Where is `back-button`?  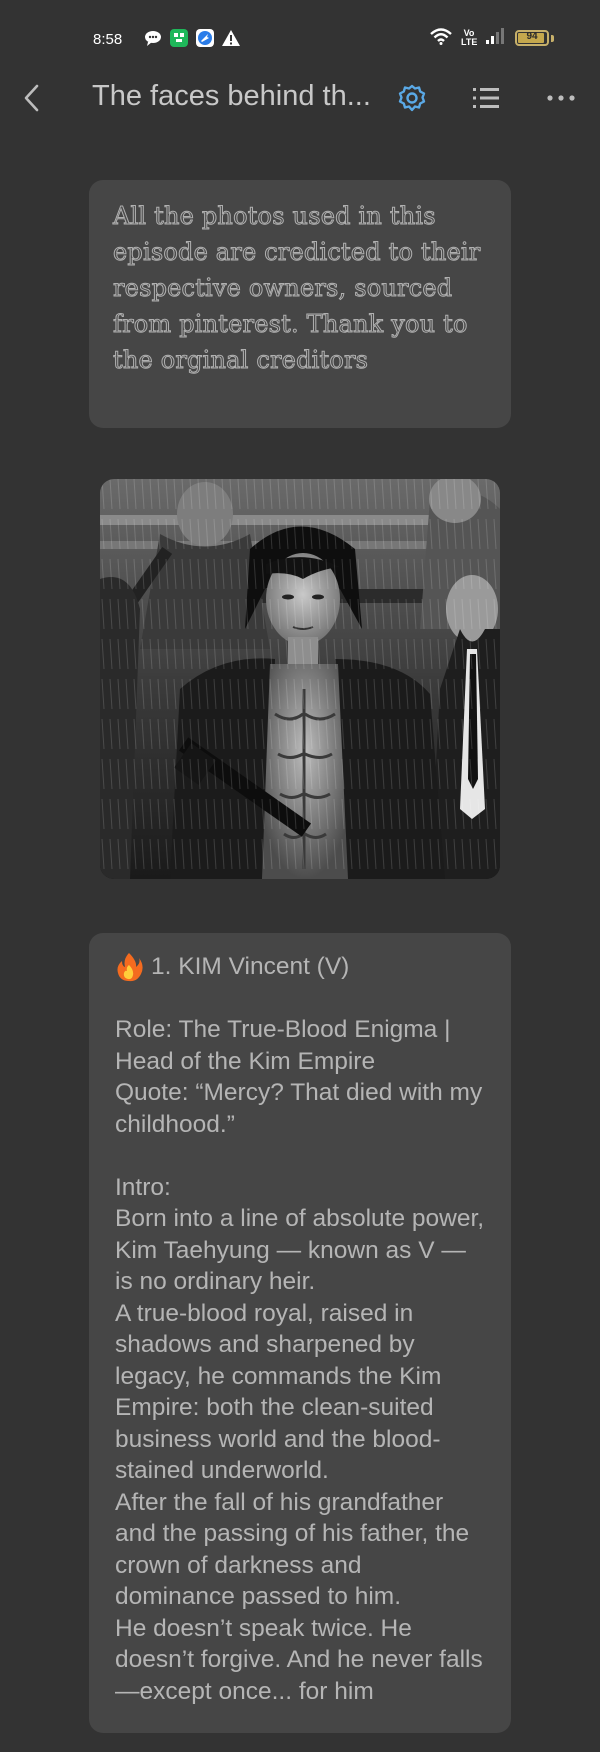 back-button is located at coordinates (32, 98).